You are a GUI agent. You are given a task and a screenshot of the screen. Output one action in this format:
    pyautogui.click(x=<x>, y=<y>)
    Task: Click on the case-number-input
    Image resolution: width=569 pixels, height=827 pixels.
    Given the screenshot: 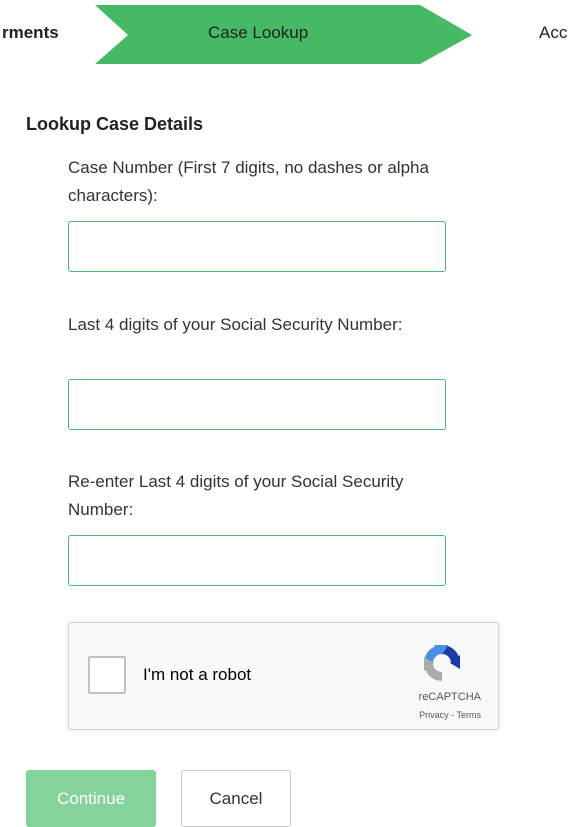 What is the action you would take?
    pyautogui.click(x=257, y=246)
    